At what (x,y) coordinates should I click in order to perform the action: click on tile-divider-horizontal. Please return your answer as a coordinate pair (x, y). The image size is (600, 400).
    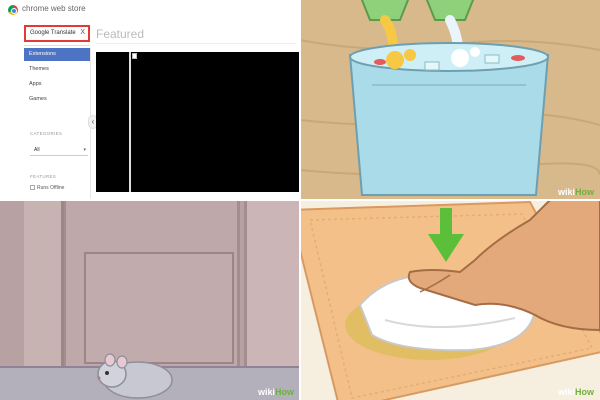
    Looking at the image, I should click on (300, 200).